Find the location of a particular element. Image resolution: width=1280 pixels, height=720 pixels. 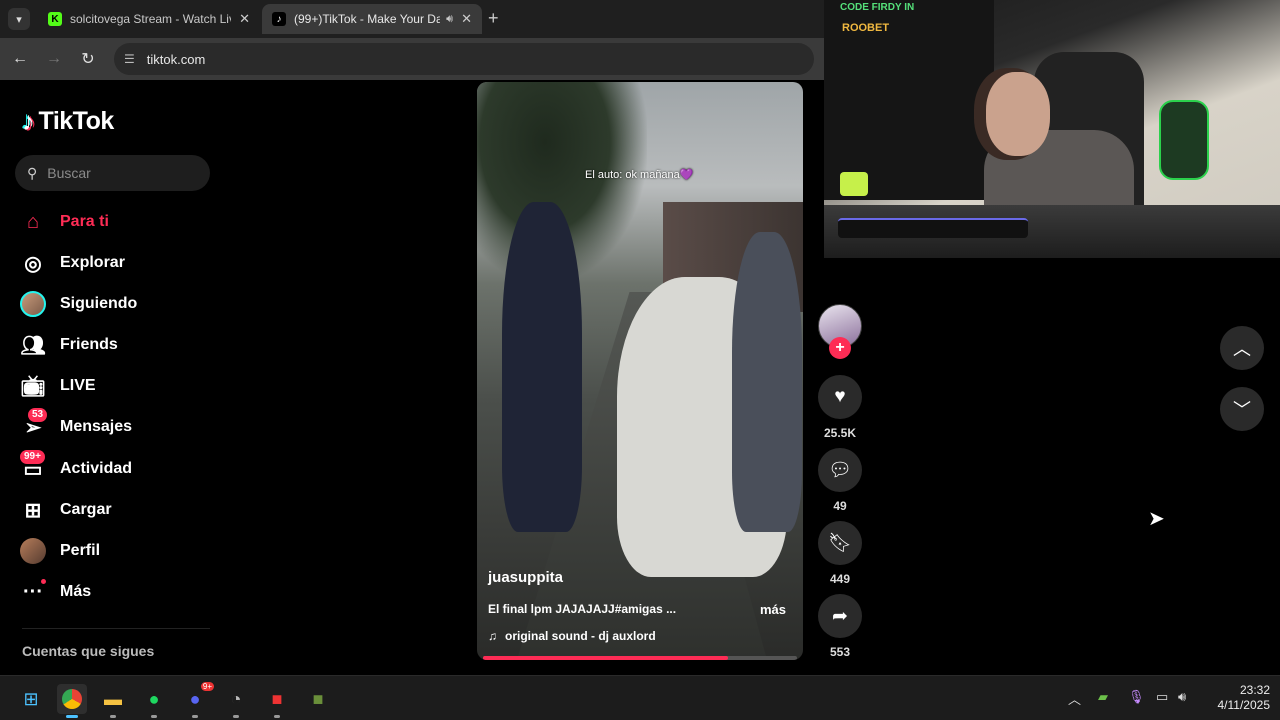

like-button: ♥ is located at coordinates (840, 397).